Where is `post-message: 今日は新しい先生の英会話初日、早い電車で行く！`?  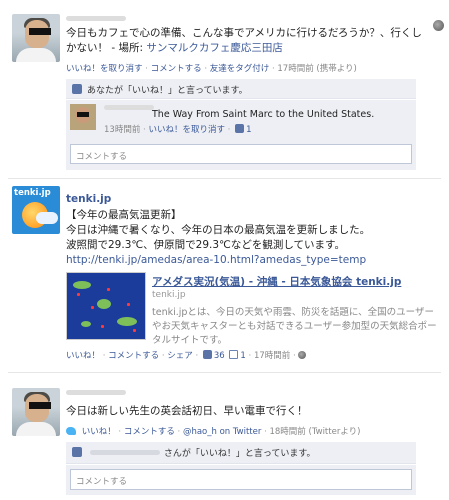
post-message: 今日は新しい先生の英会話初日、早い電車で行く！ is located at coordinates (187, 411).